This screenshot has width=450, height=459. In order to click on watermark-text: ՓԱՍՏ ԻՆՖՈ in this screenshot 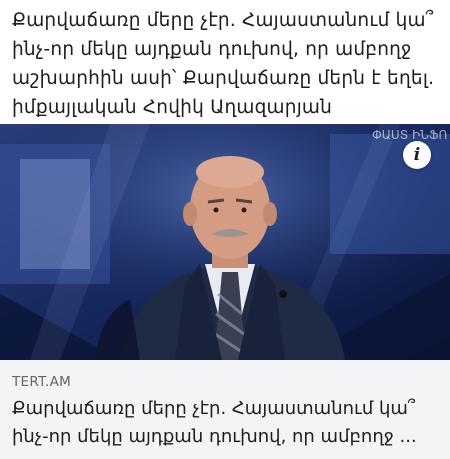, I will do `click(409, 135)`.